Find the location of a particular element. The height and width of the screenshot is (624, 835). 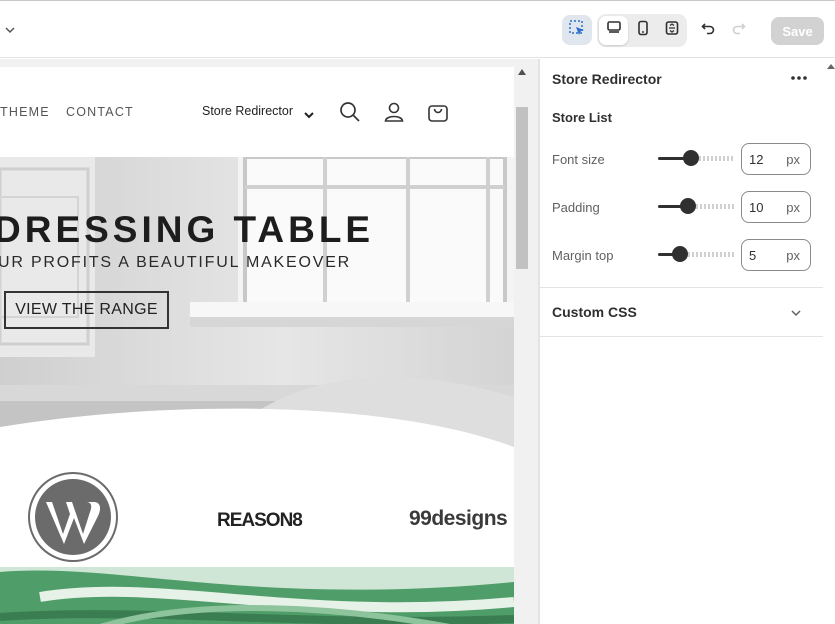

scroll-up-arrow-icon is located at coordinates (522, 72).